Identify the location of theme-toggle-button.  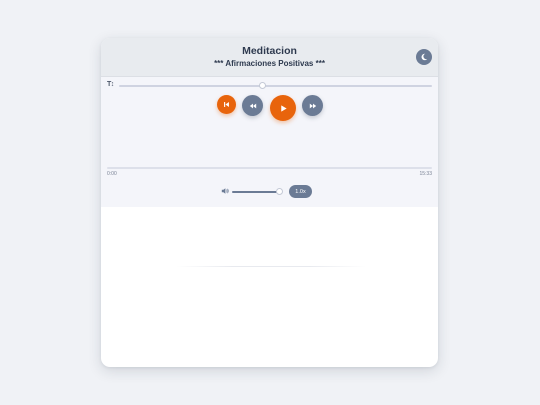
(424, 57).